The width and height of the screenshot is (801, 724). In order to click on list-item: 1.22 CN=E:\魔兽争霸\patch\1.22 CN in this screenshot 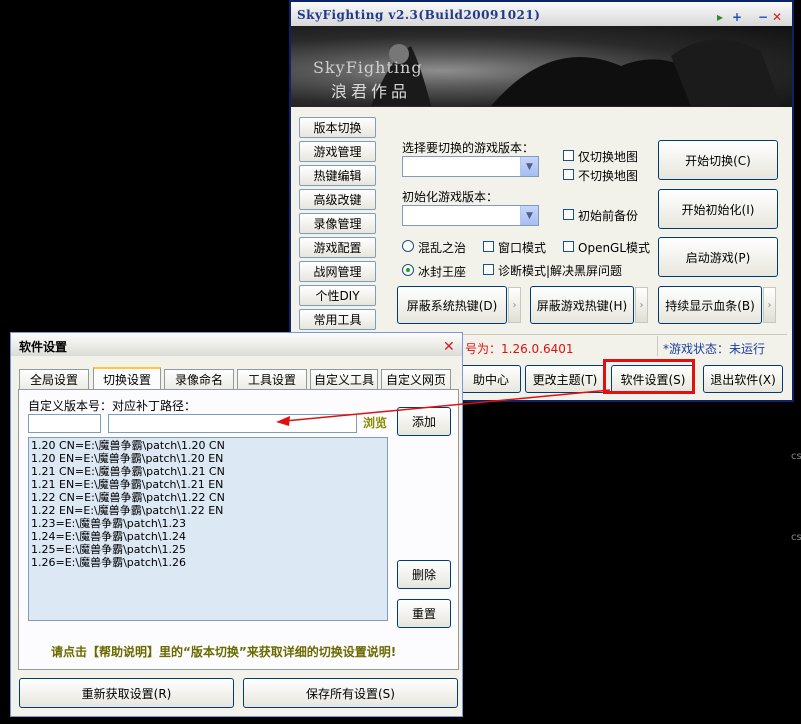, I will do `click(209, 497)`.